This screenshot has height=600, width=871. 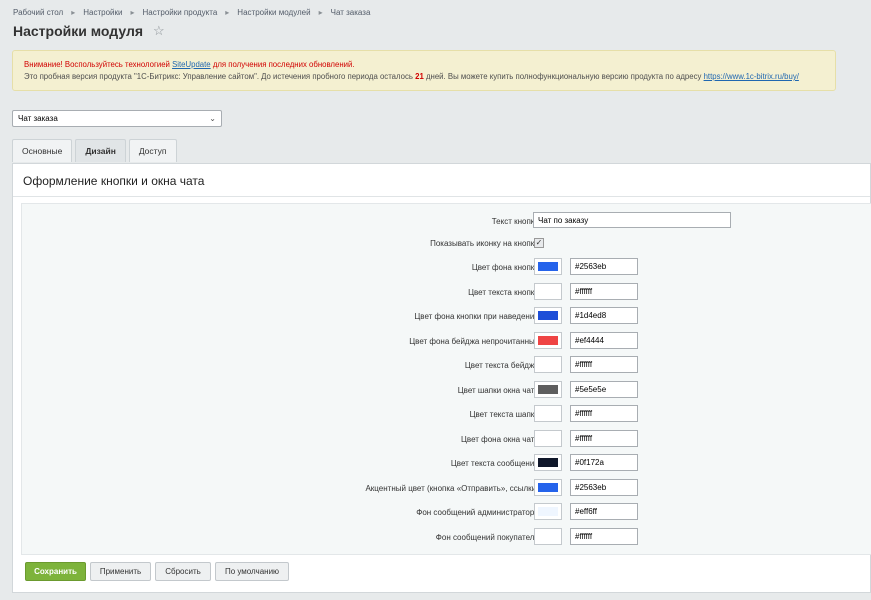 I want to click on color-field-row: Цвет фона кнопки при наведении:, so click(x=446, y=316).